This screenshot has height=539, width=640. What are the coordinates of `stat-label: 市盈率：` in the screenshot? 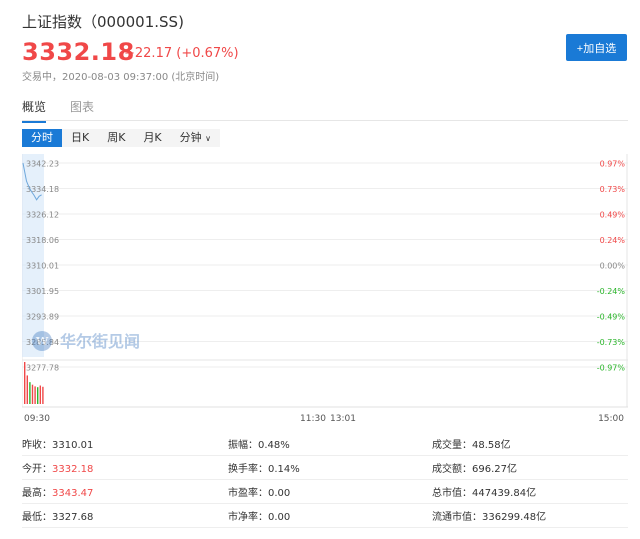 It's located at (248, 493).